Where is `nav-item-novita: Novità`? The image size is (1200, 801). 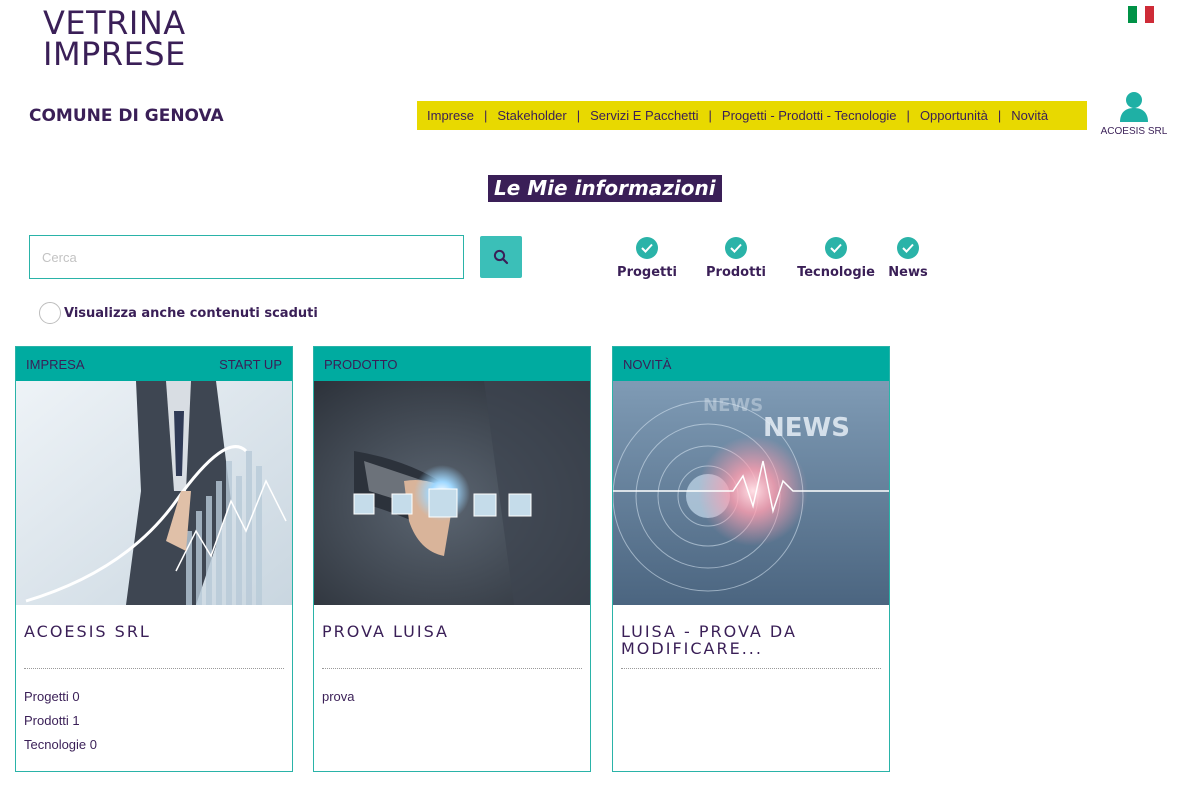 nav-item-novita: Novità is located at coordinates (1029, 115).